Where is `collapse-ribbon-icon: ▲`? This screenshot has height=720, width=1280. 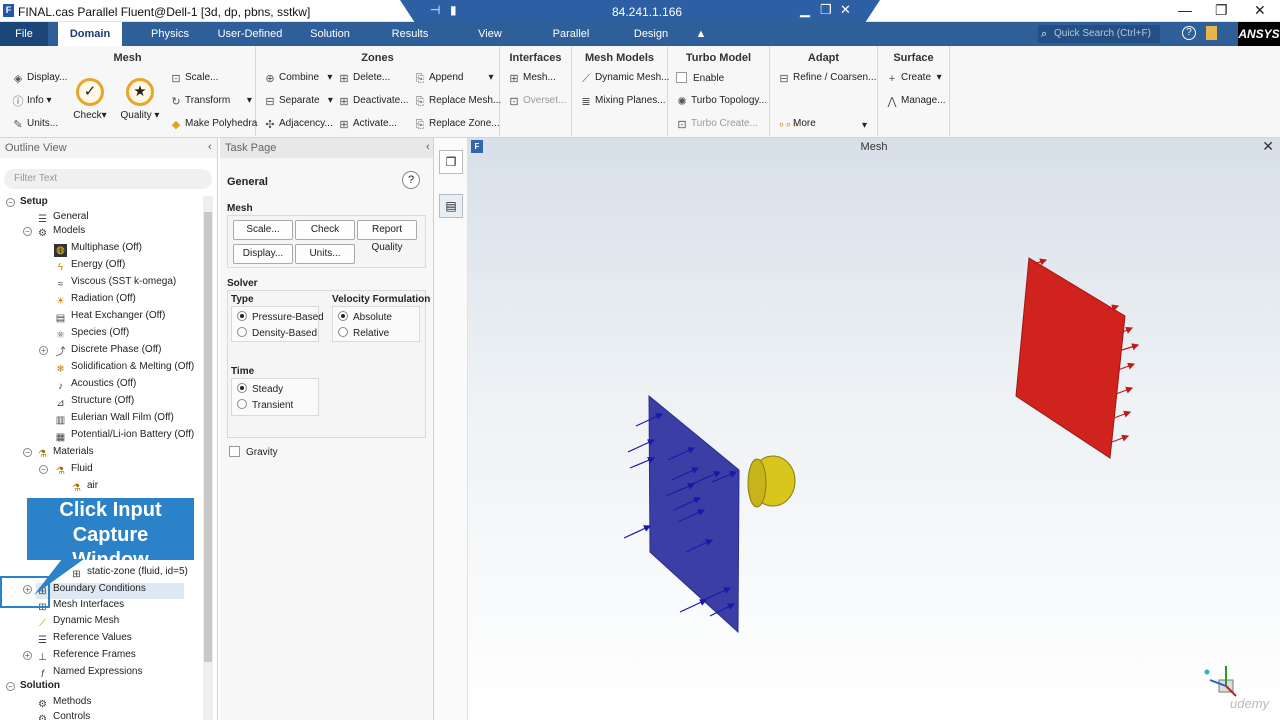
collapse-ribbon-icon: ▲ is located at coordinates (701, 34).